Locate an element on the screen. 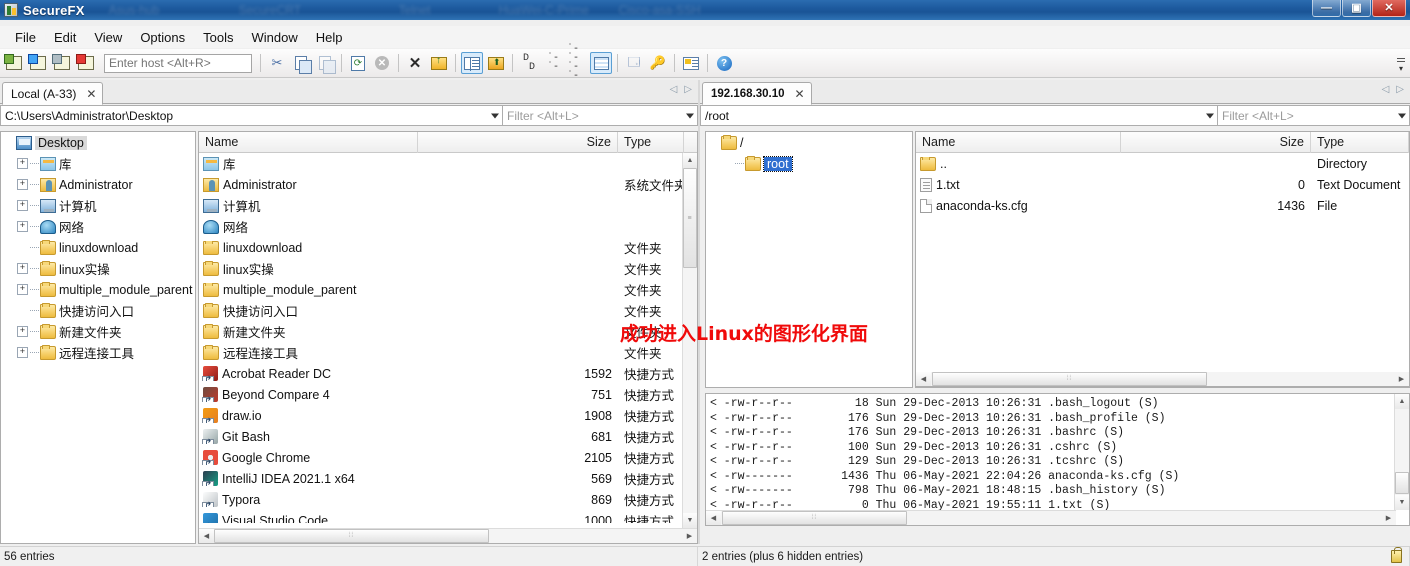  file-row: 计算机 is located at coordinates (441, 205).